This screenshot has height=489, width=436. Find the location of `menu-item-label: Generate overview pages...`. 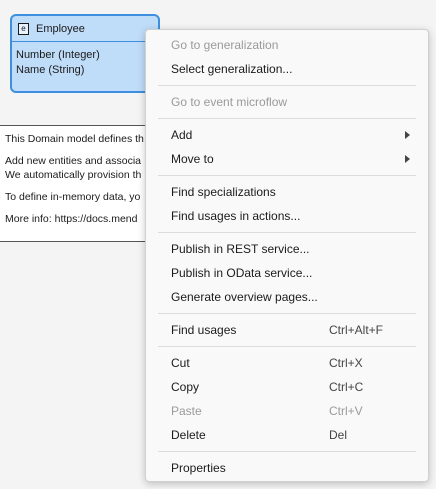

menu-item-label: Generate overview pages... is located at coordinates (244, 297).